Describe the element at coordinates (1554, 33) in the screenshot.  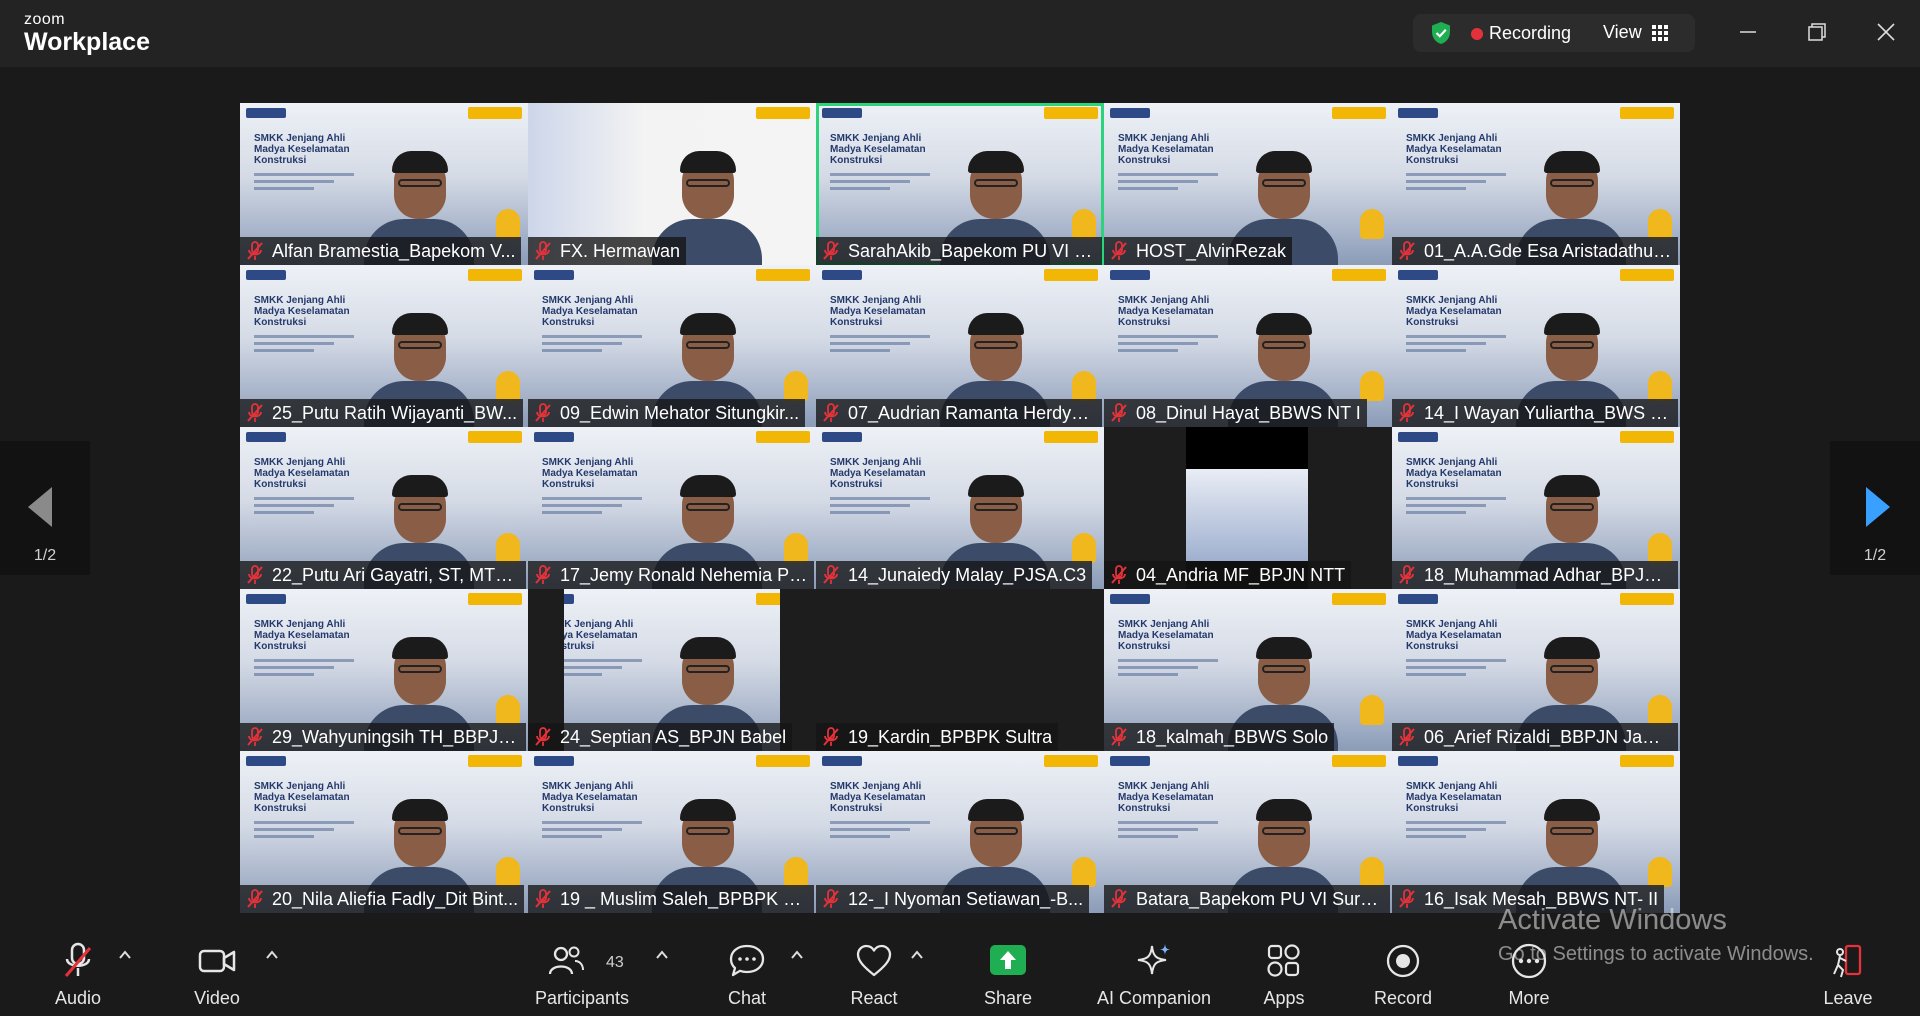
I see `recording-status-pill: Recording View` at that location.